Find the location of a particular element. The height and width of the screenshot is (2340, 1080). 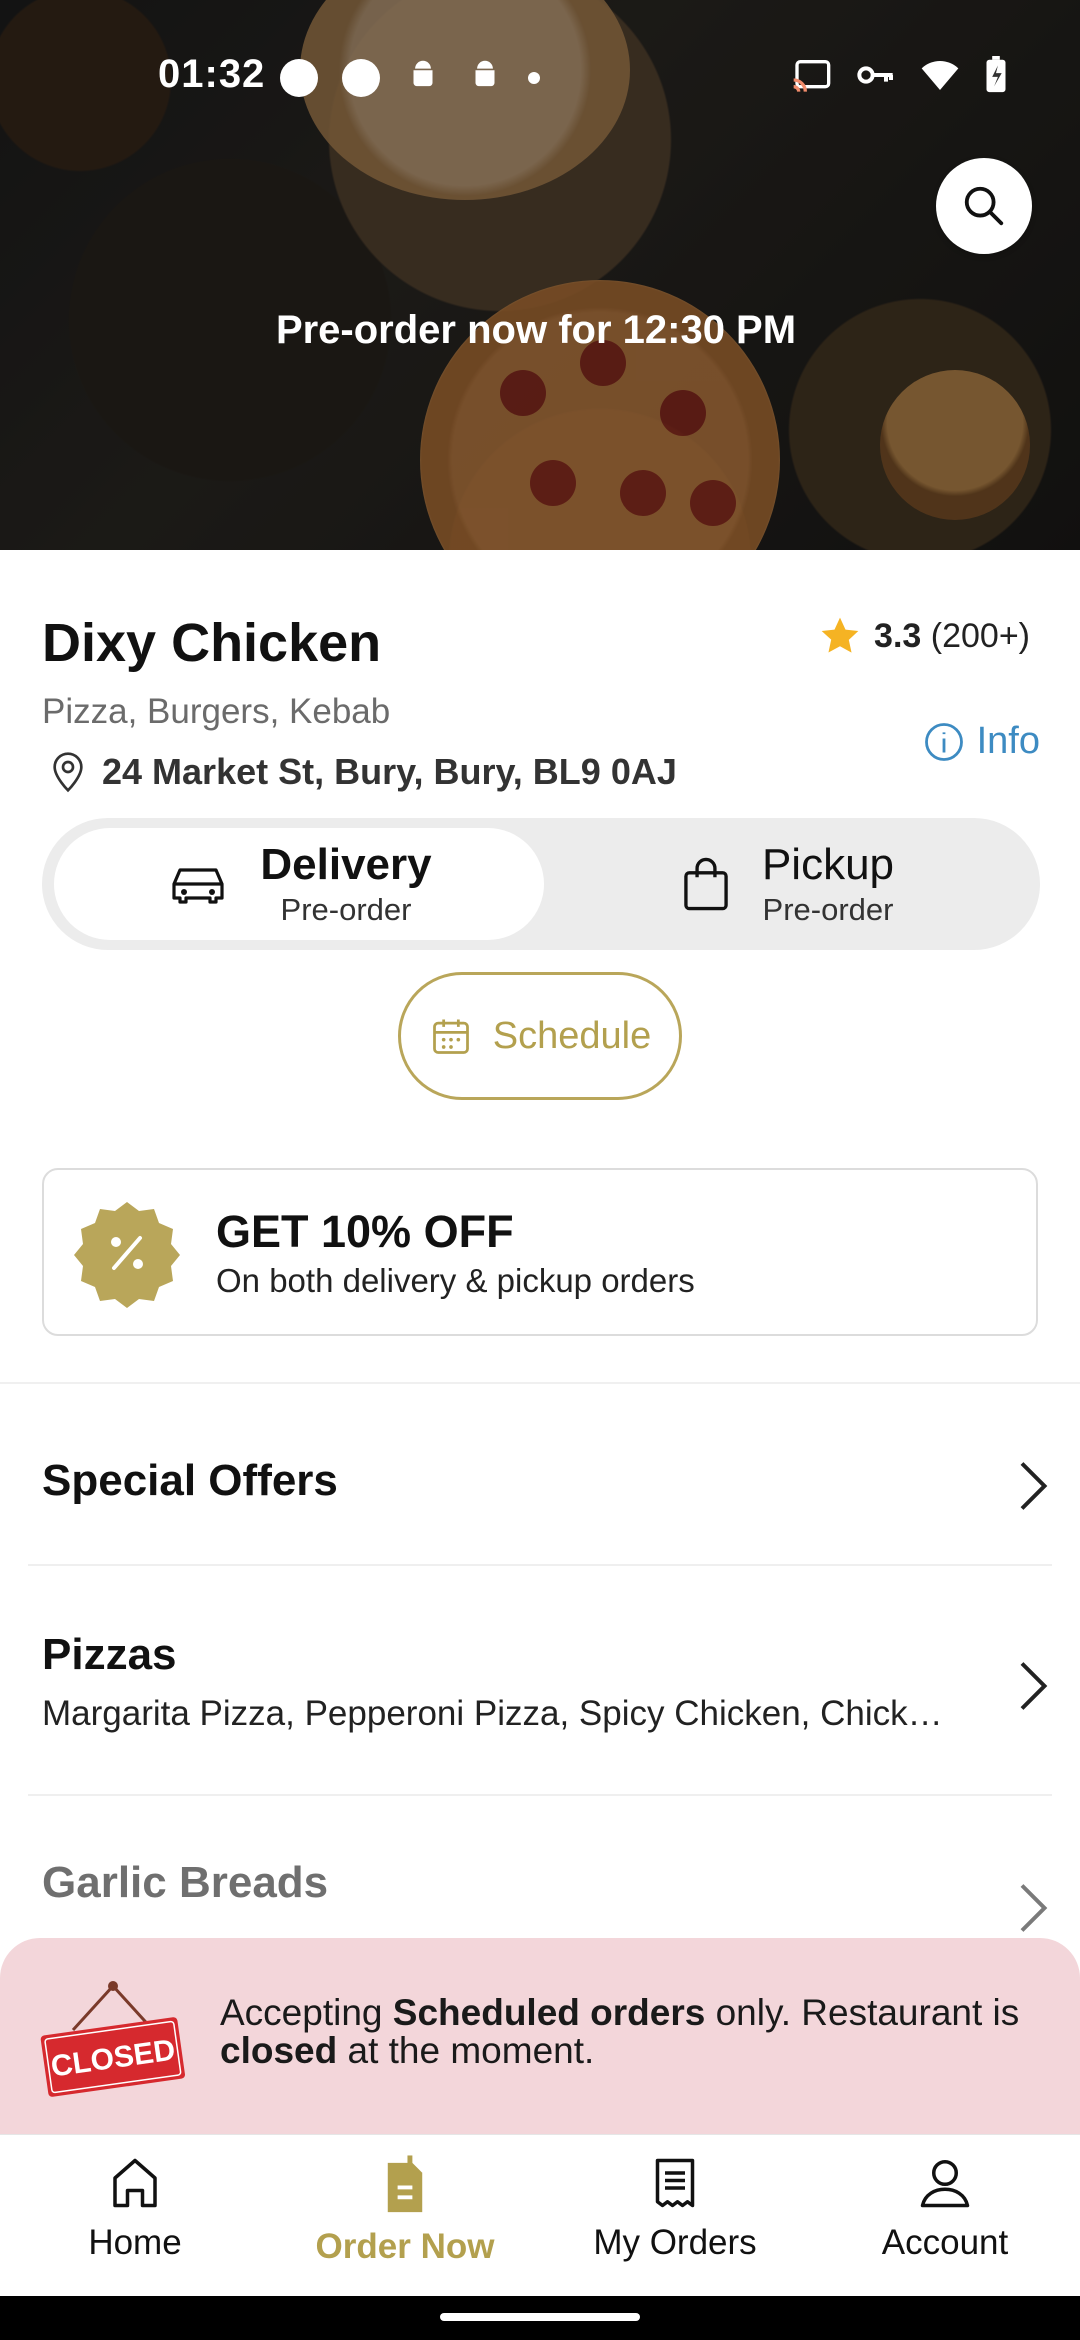

nav-my-orders: My Orders is located at coordinates (675, 2208).